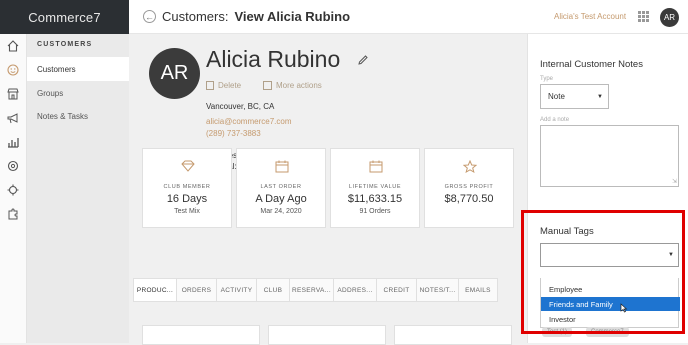  What do you see at coordinates (240, 106) in the screenshot?
I see `customer-location: Vancouver, BC, CA` at bounding box center [240, 106].